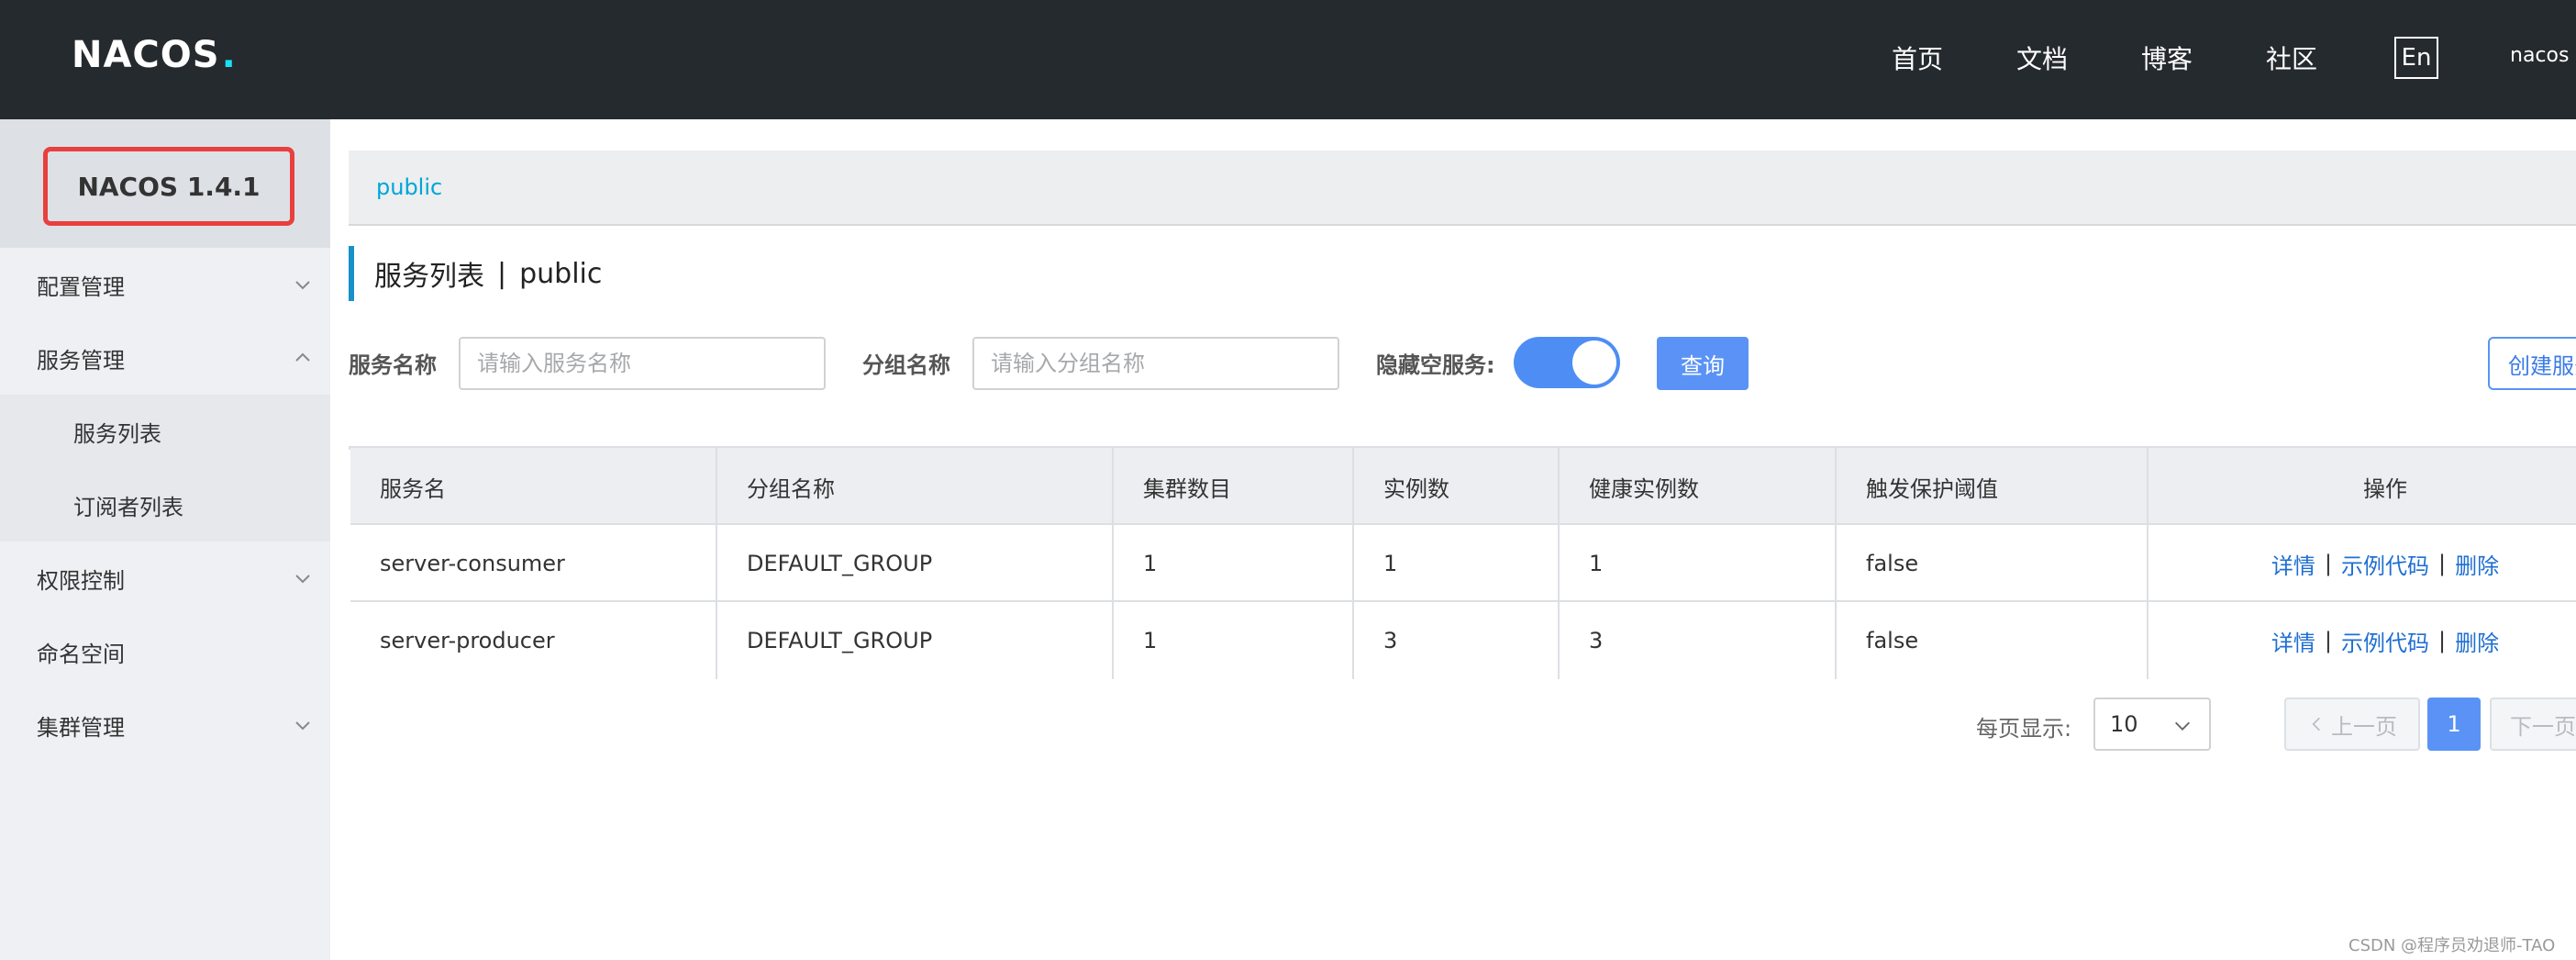  I want to click on nav-community: 社区, so click(2291, 58).